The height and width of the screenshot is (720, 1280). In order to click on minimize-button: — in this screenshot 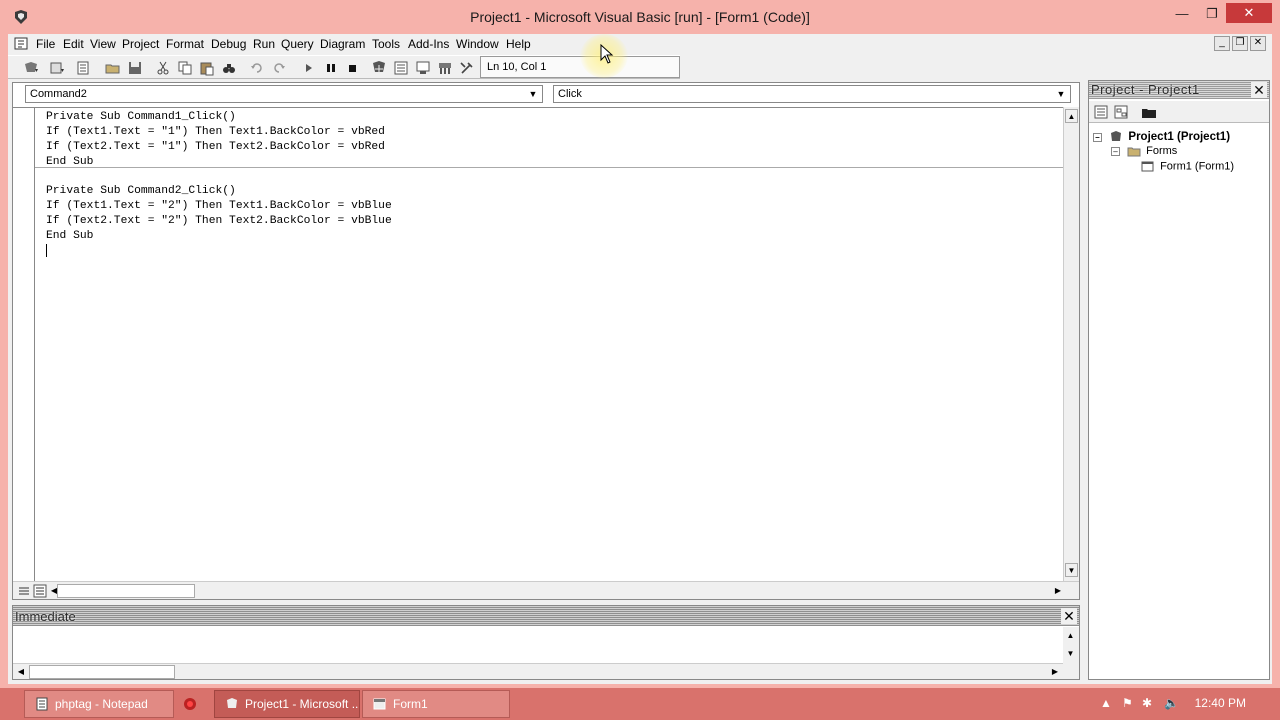, I will do `click(1182, 15)`.